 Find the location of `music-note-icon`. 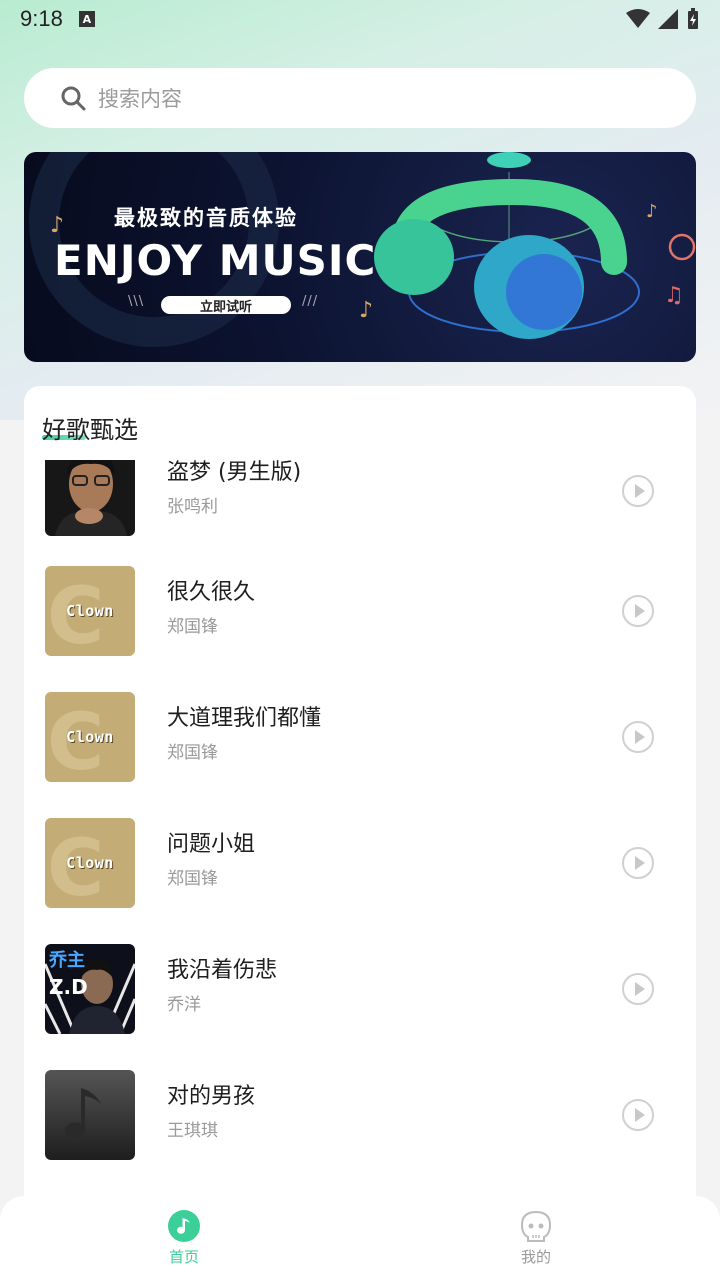

music-note-icon is located at coordinates (184, 1226).